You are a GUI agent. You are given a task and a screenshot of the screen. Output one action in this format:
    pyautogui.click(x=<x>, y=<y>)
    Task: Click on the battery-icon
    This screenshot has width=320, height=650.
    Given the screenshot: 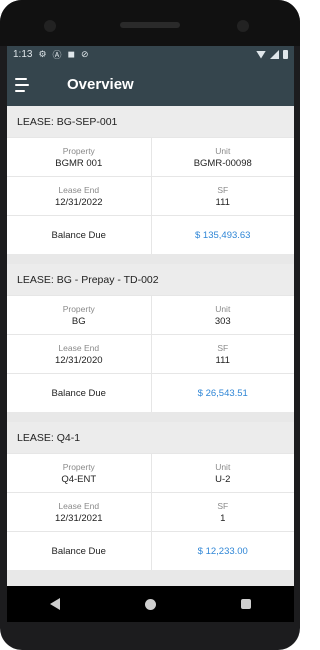 What is the action you would take?
    pyautogui.click(x=285, y=54)
    